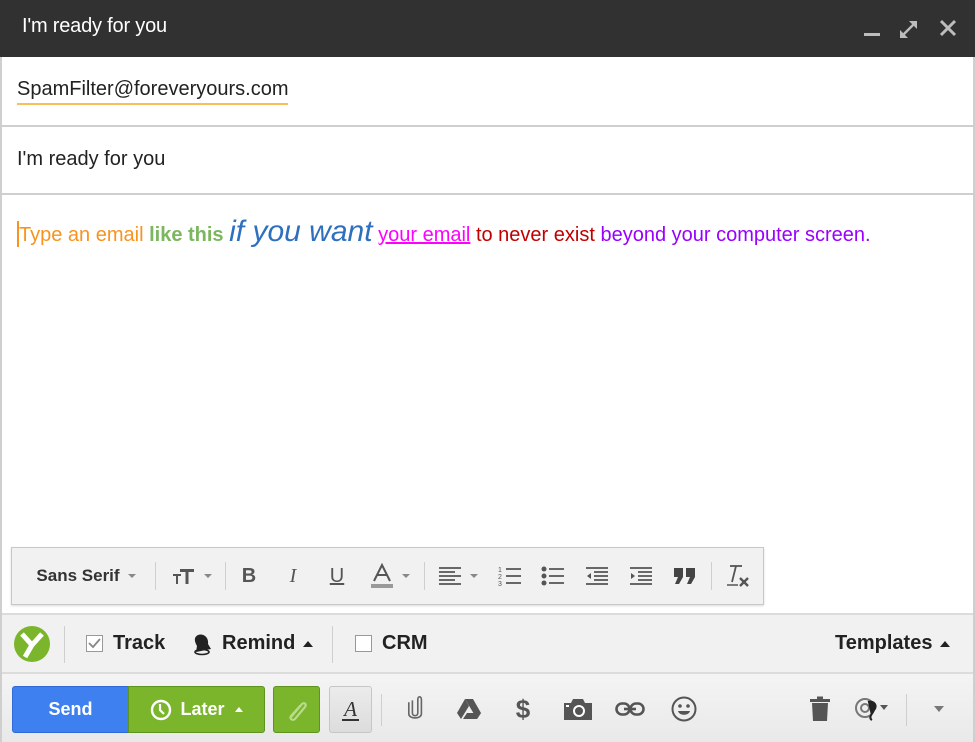  Describe the element at coordinates (202, 644) in the screenshot. I see `bell-icon` at that location.